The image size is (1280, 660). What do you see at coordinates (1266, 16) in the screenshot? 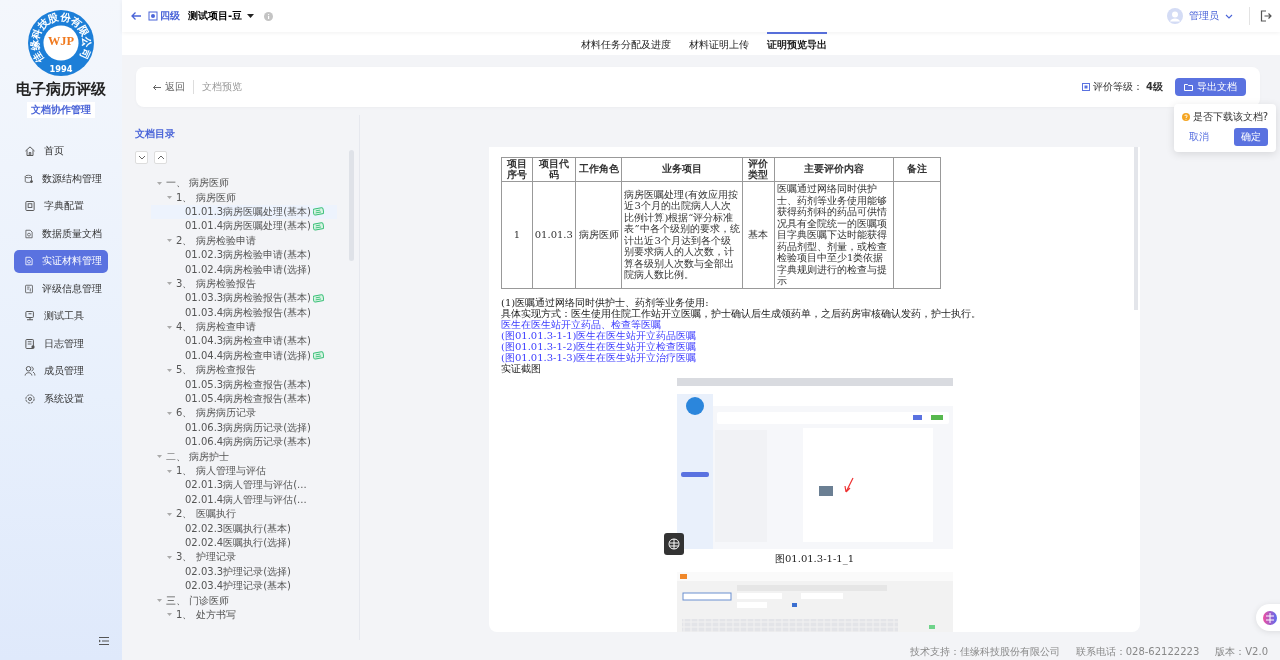
I see `logout-icon` at bounding box center [1266, 16].